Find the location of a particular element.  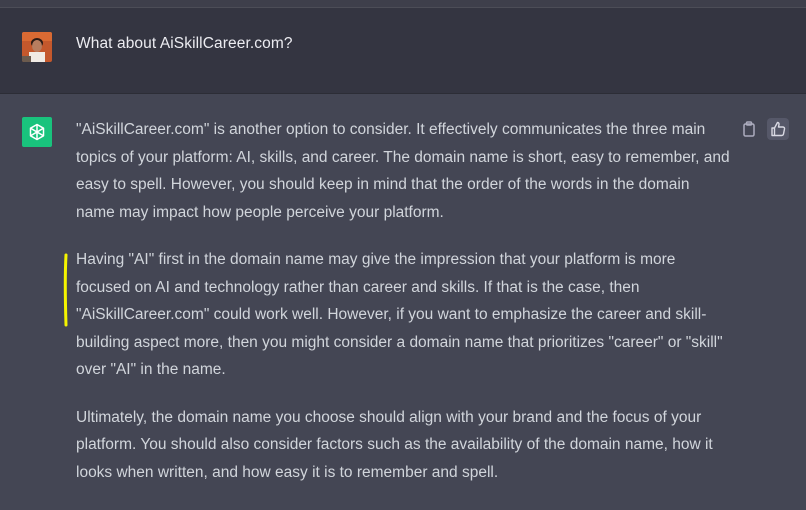

user-avatar is located at coordinates (37, 47).